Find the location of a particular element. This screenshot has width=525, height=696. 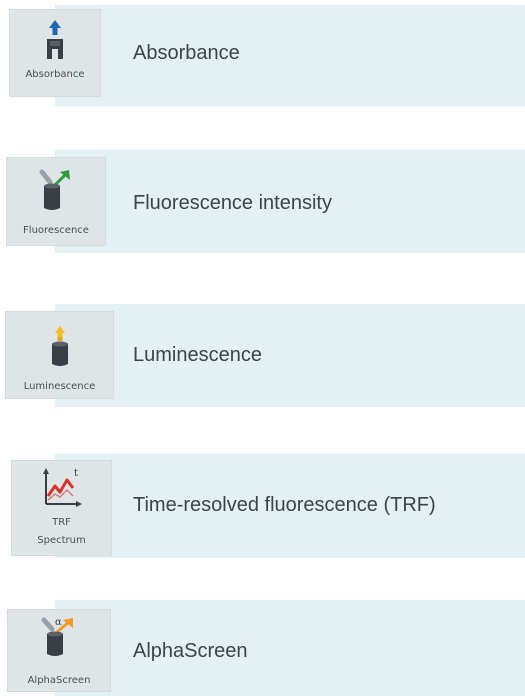

tile-label: Absorbance is located at coordinates (55, 74).